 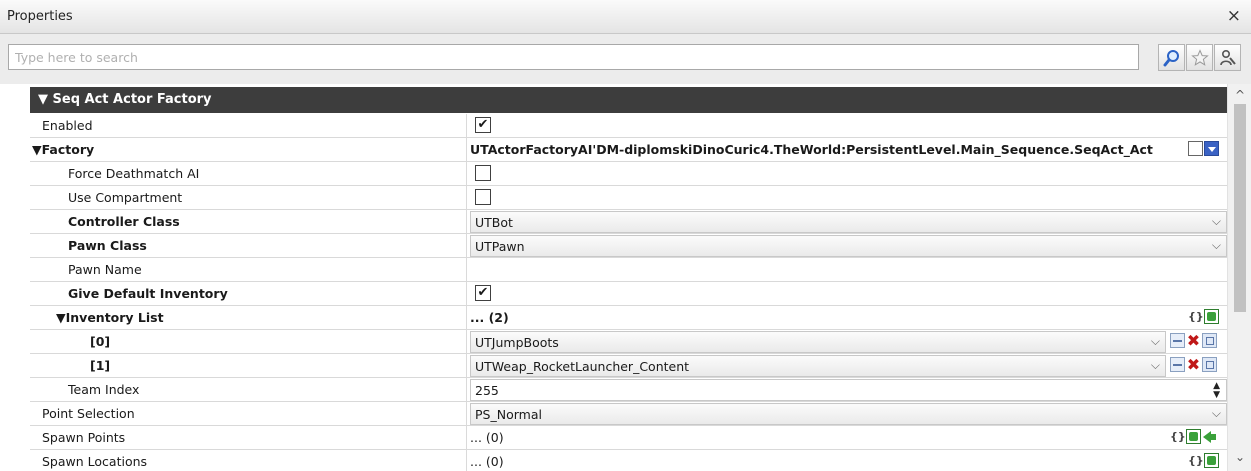 I want to click on use-selected-arrow-icon, so click(x=1209, y=436).